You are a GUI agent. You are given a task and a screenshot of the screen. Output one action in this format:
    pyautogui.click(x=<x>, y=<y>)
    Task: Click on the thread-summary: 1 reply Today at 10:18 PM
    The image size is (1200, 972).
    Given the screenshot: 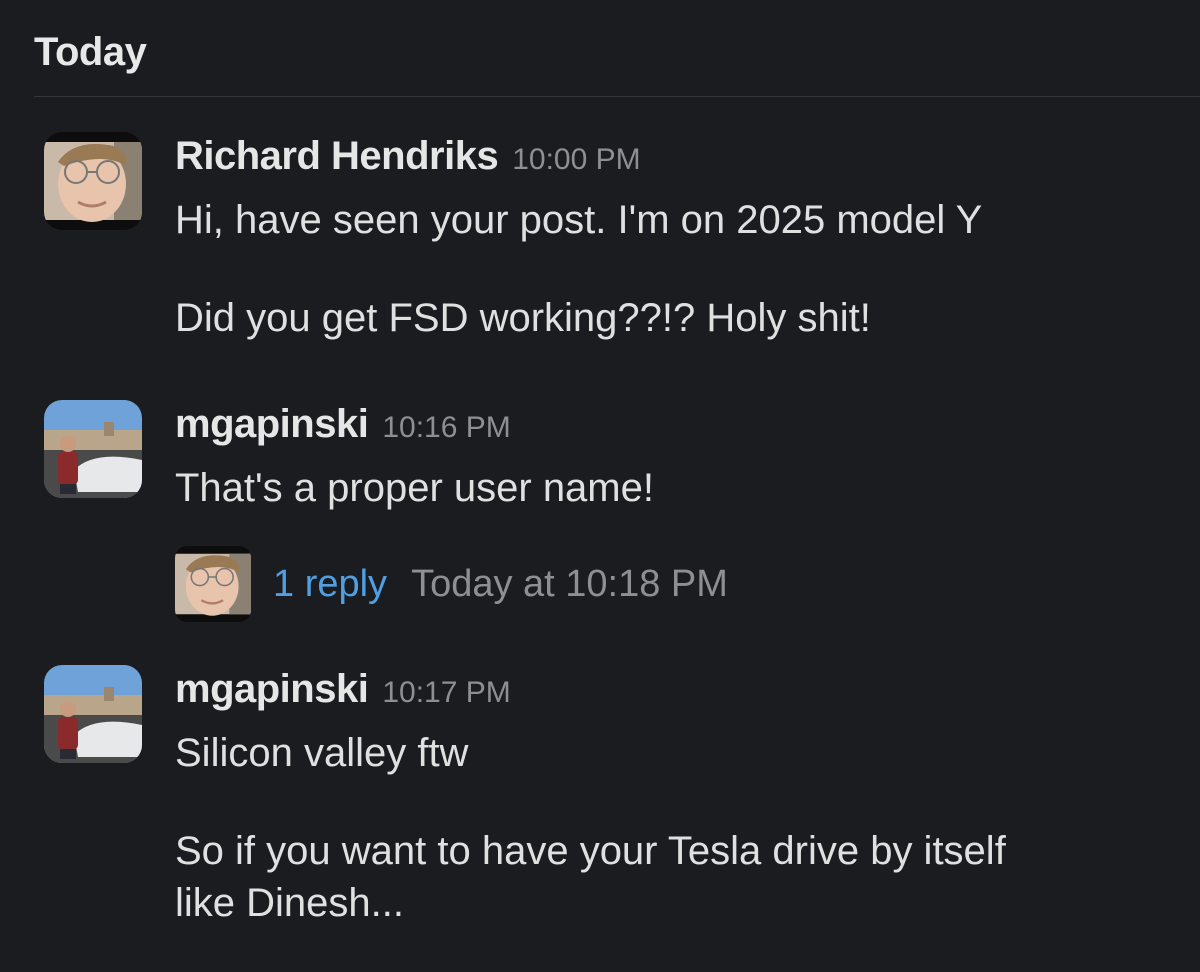 What is the action you would take?
    pyautogui.click(x=451, y=584)
    